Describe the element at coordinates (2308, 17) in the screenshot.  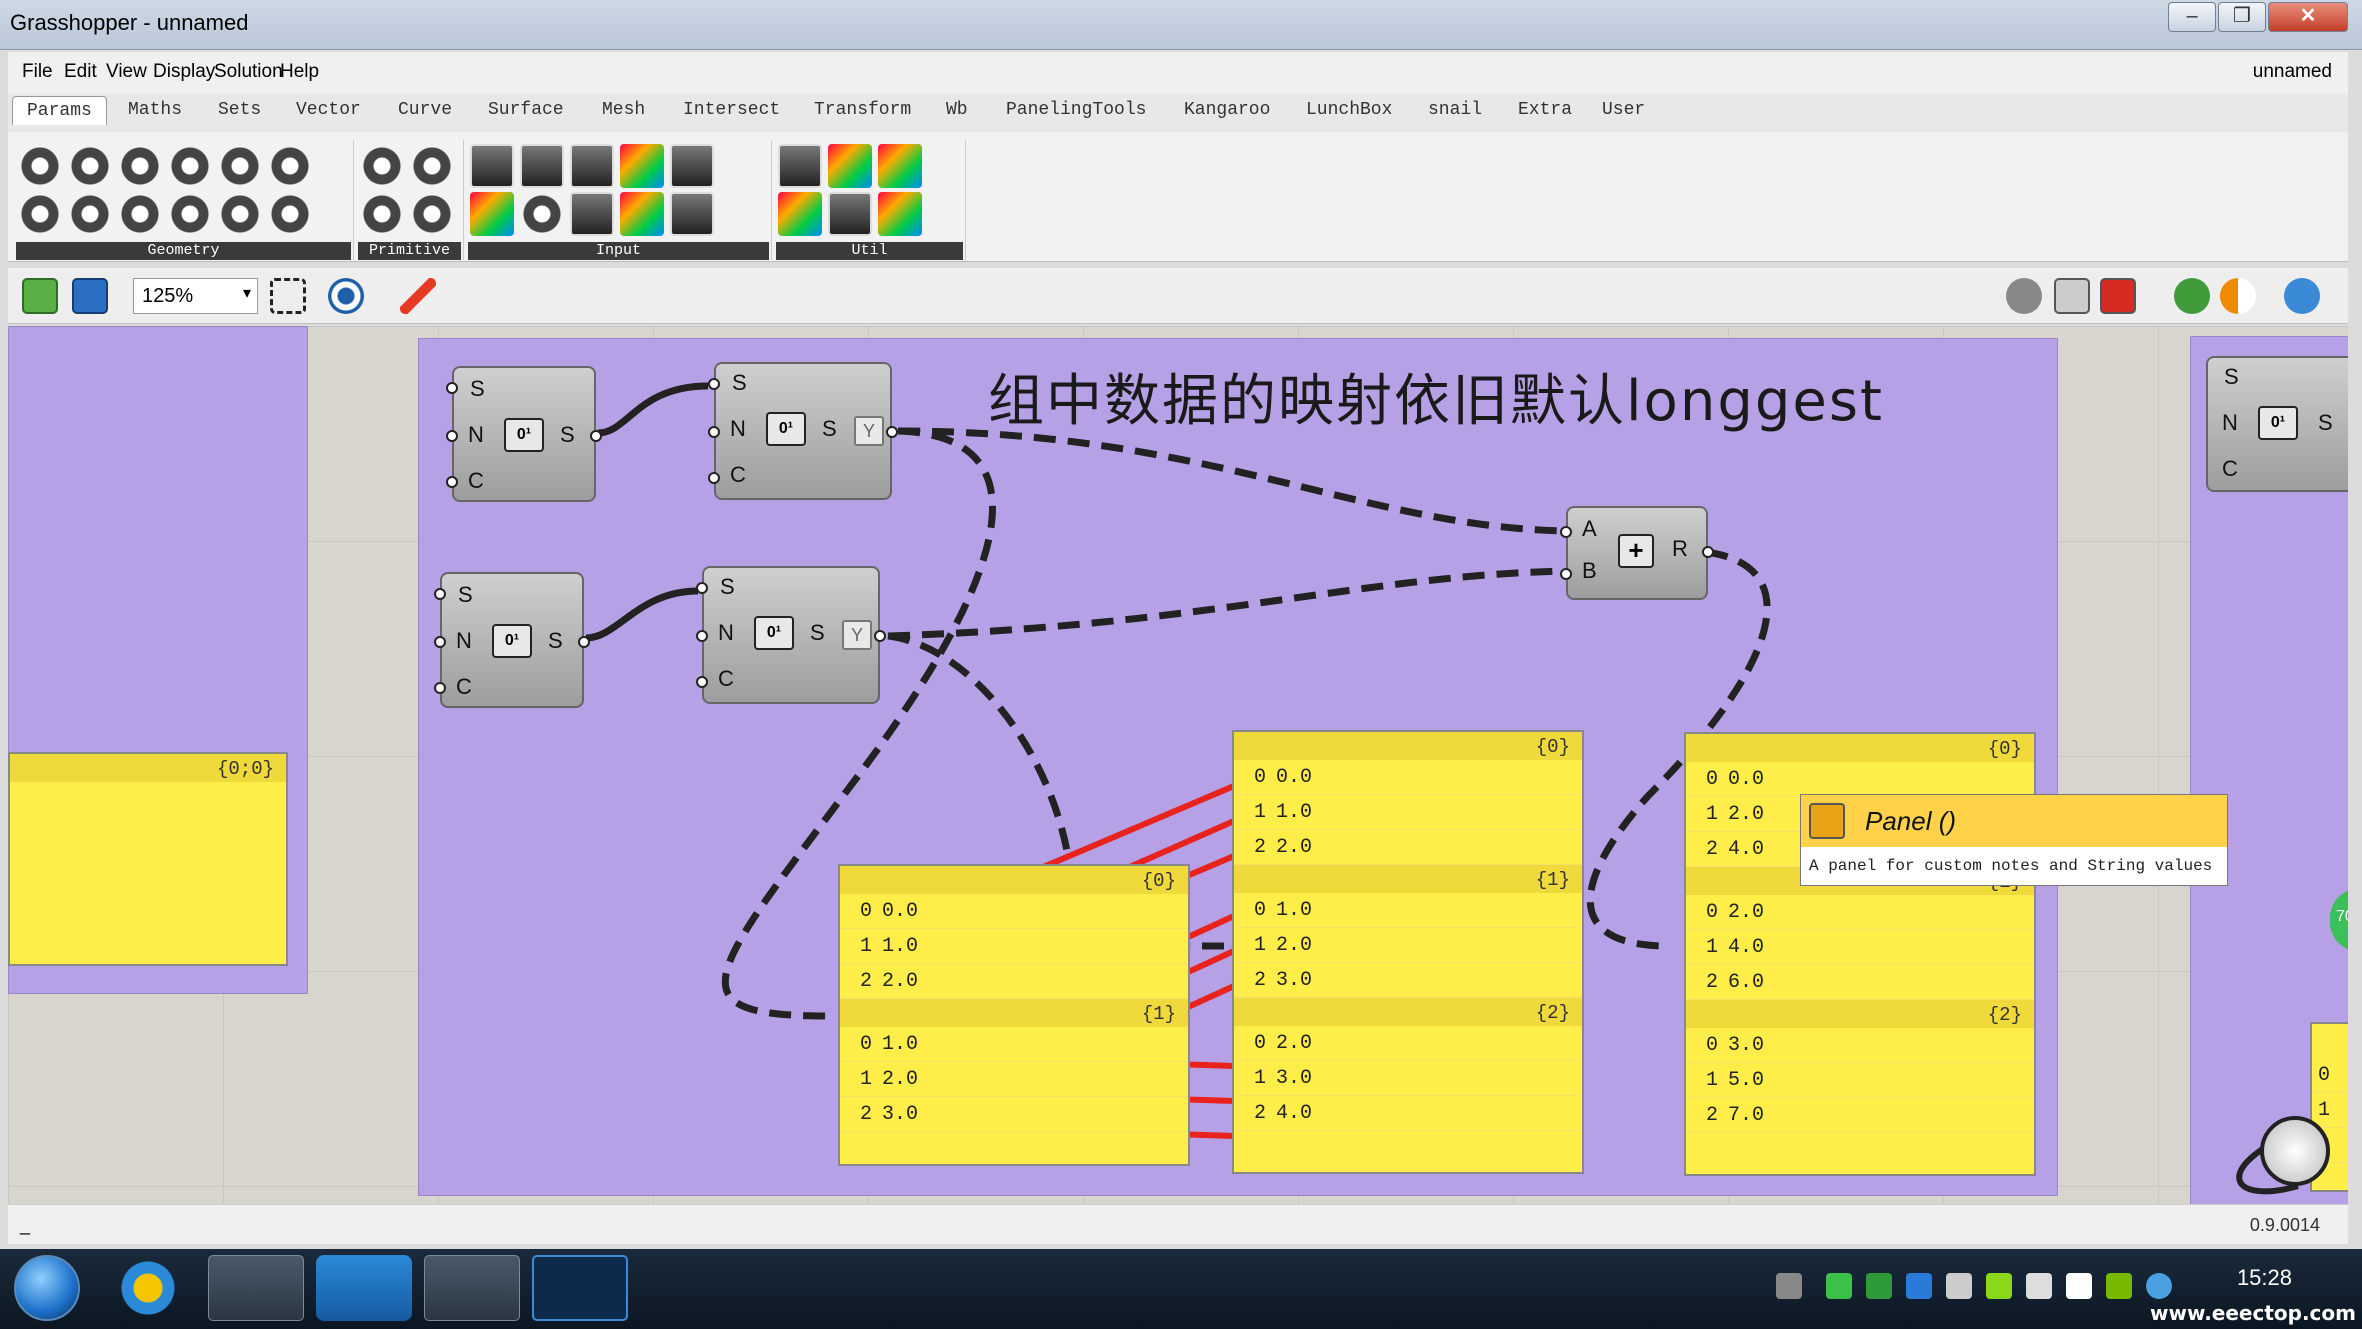
I see `close-button: ✕` at that location.